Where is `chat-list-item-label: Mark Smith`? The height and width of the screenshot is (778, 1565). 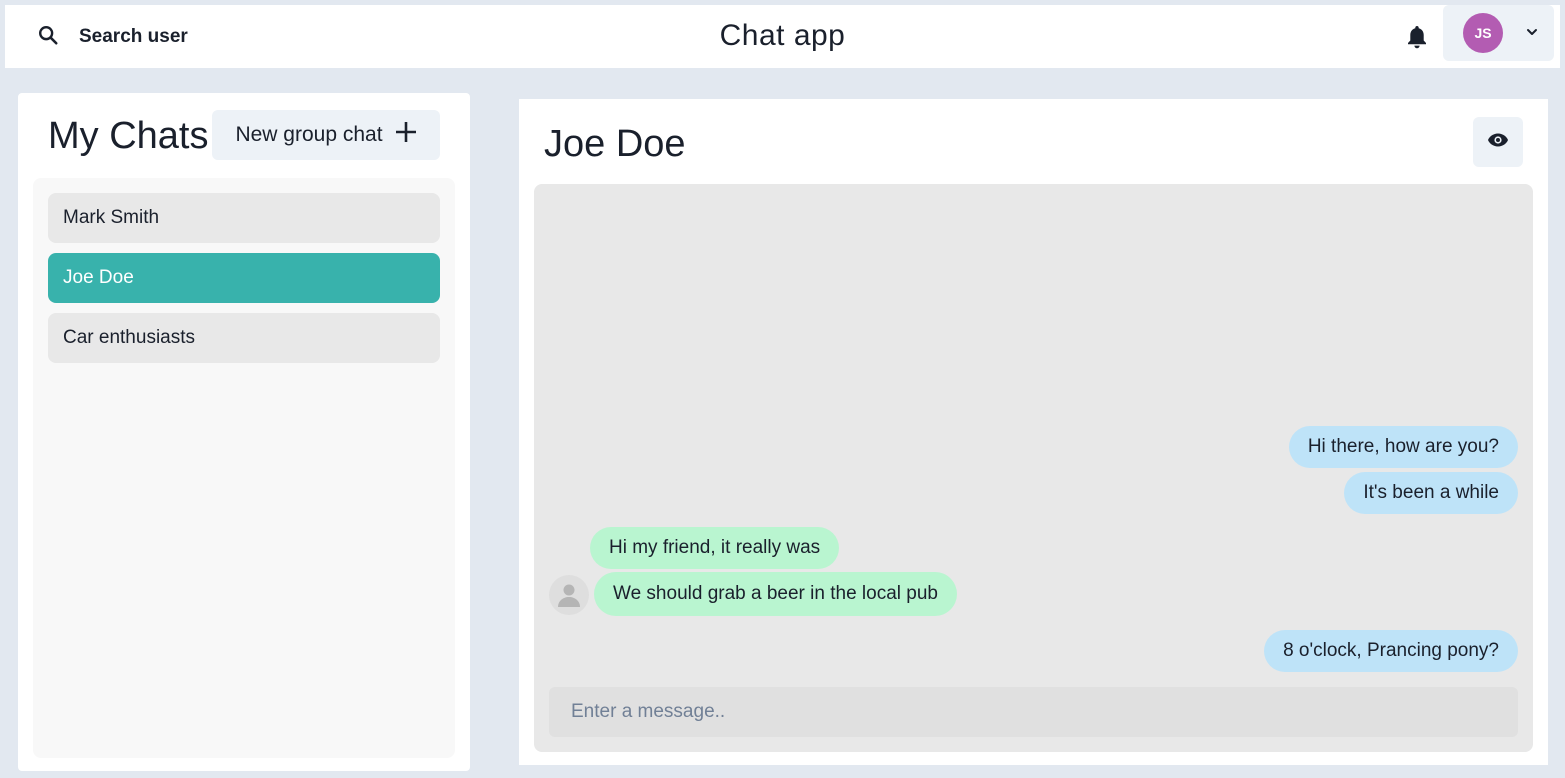 chat-list-item-label: Mark Smith is located at coordinates (111, 217).